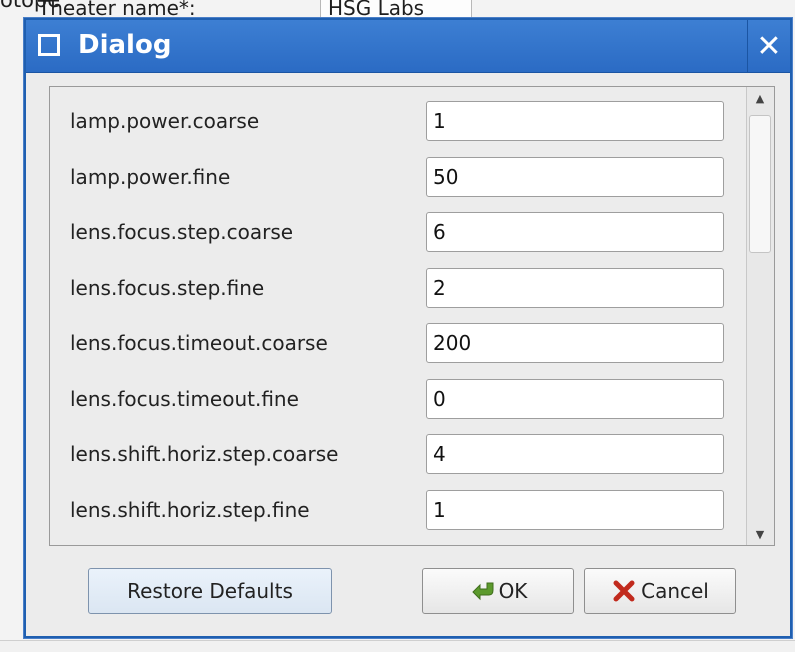 The width and height of the screenshot is (795, 652). What do you see at coordinates (398, 343) in the screenshot?
I see `setting-row: lens.focus.timeout.coarse 200` at bounding box center [398, 343].